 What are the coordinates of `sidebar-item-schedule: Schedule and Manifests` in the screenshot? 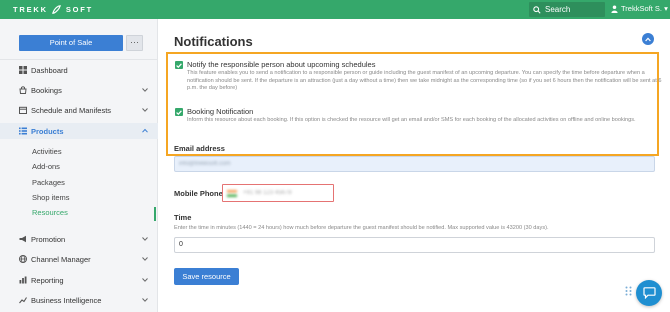 It's located at (79, 110).